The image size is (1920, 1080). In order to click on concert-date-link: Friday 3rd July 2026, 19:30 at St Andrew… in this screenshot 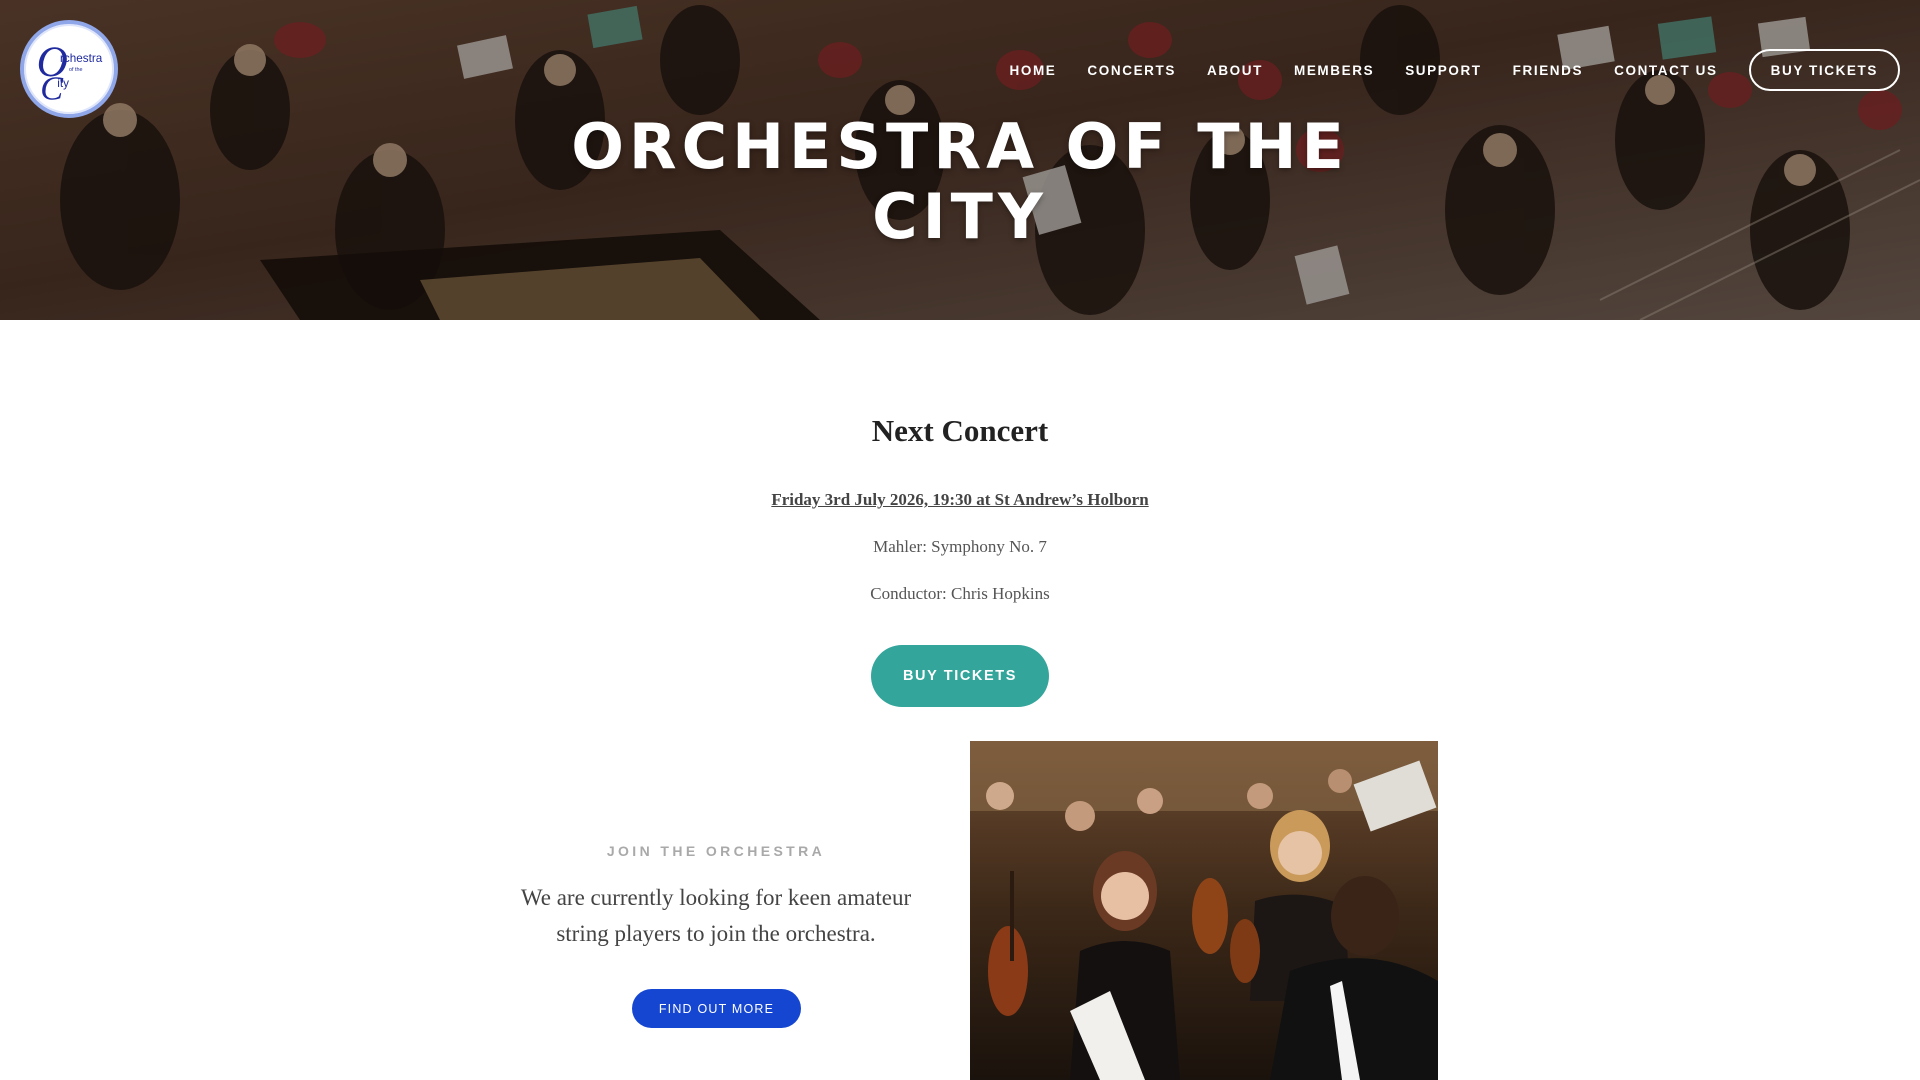, I will do `click(959, 499)`.